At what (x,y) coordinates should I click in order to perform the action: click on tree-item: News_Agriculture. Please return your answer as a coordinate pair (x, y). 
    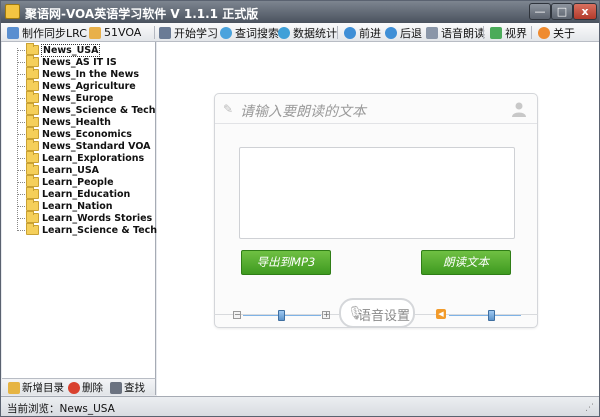
    Looking at the image, I should click on (77, 85).